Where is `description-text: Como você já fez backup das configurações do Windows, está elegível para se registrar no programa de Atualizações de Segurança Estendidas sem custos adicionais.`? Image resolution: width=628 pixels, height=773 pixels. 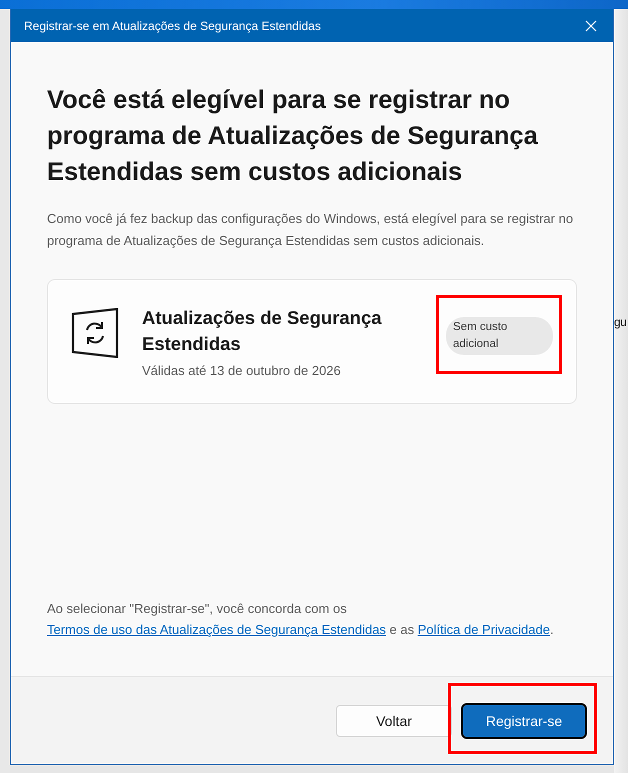 description-text: Como você já fez backup das configurações do Windows, está elegível para se registrar no programa de Atualizações de Segurança Estendidas sem custos adicionais. is located at coordinates (310, 230).